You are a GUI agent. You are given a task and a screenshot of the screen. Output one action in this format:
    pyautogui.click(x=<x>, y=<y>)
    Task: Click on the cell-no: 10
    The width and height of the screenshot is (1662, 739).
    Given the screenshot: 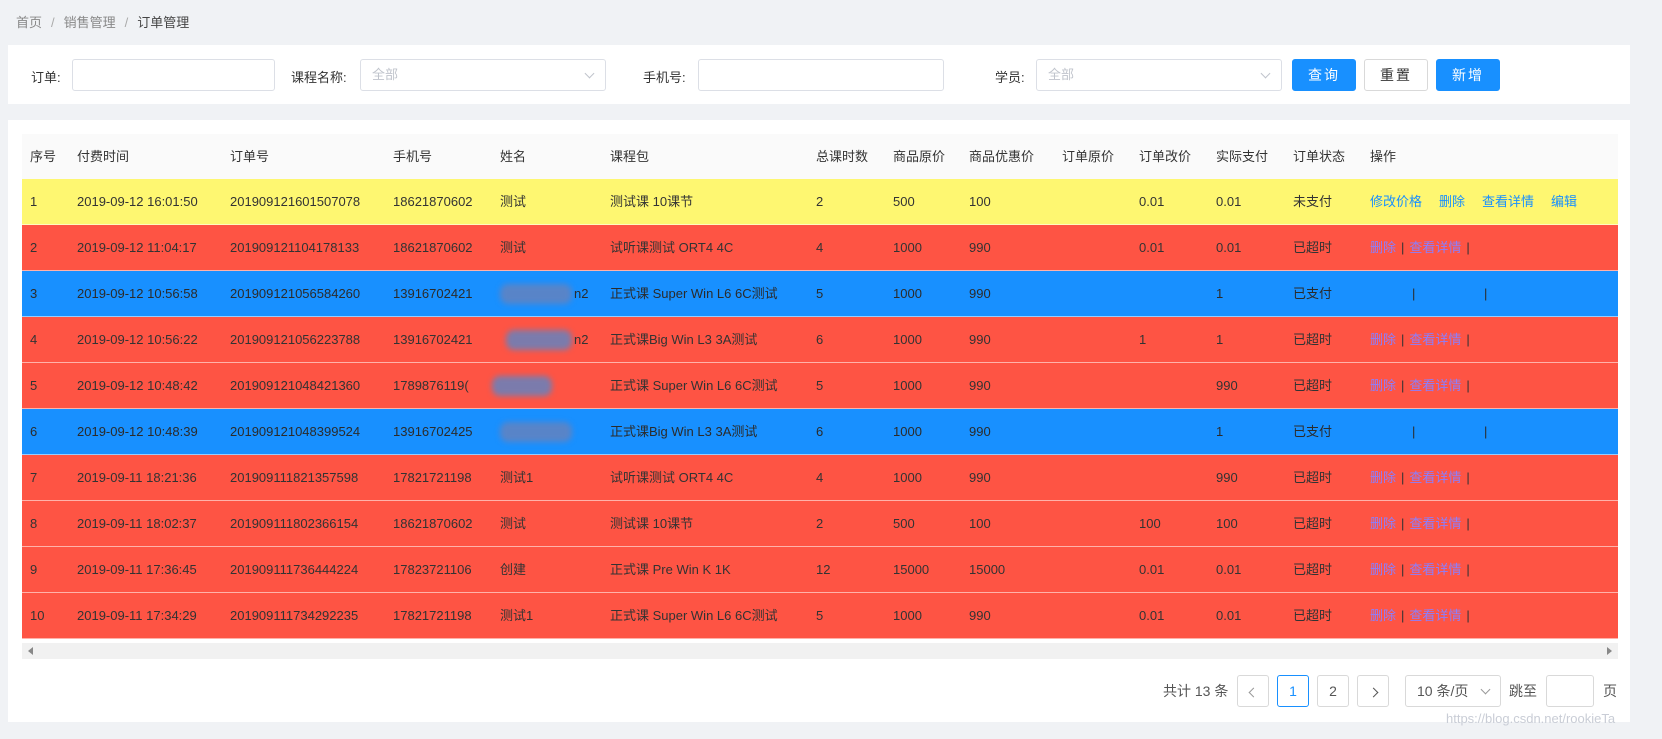 What is the action you would take?
    pyautogui.click(x=37, y=615)
    